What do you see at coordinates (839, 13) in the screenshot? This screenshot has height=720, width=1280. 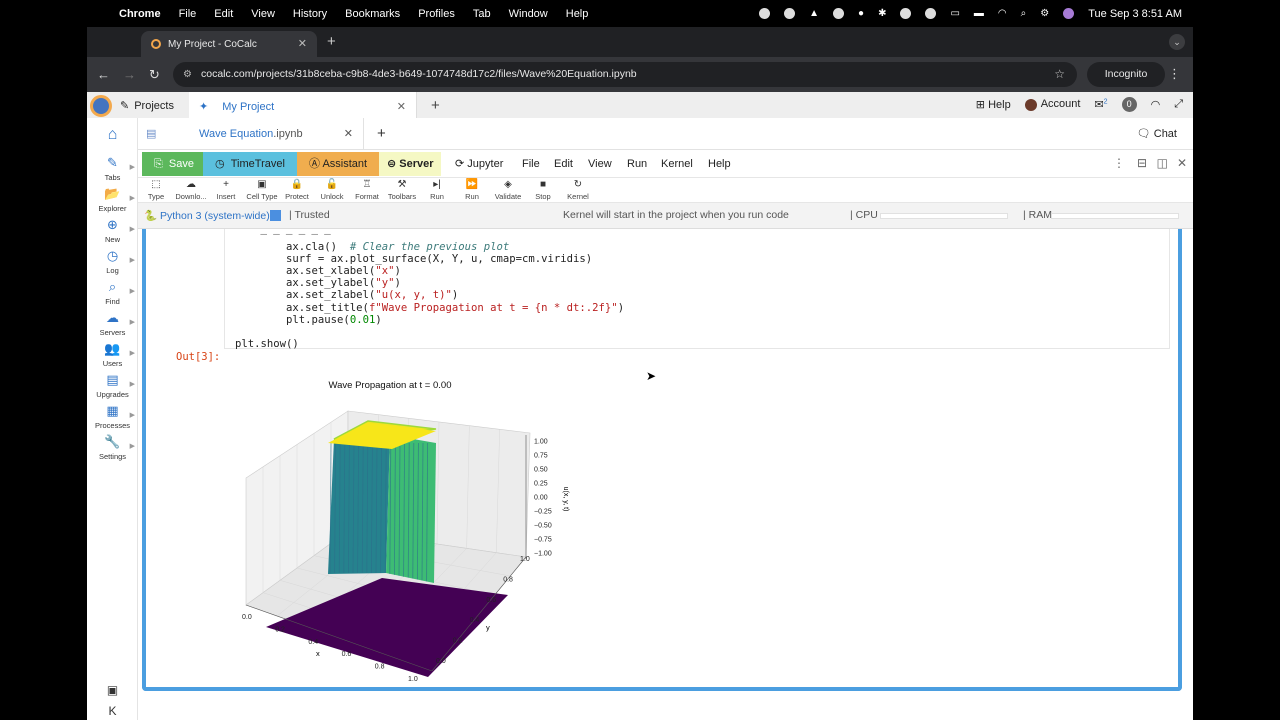 I see `grammarly-icon` at bounding box center [839, 13].